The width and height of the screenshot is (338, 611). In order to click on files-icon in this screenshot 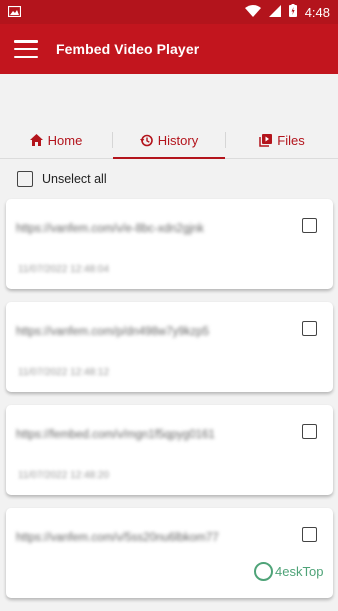, I will do `click(266, 140)`.